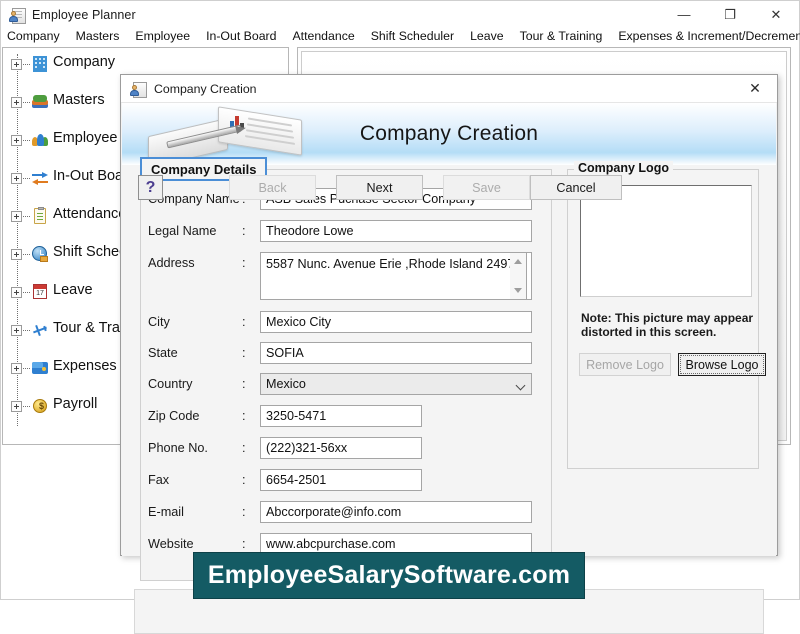 The width and height of the screenshot is (800, 634). Describe the element at coordinates (486, 187) in the screenshot. I see `save-button: Save` at that location.